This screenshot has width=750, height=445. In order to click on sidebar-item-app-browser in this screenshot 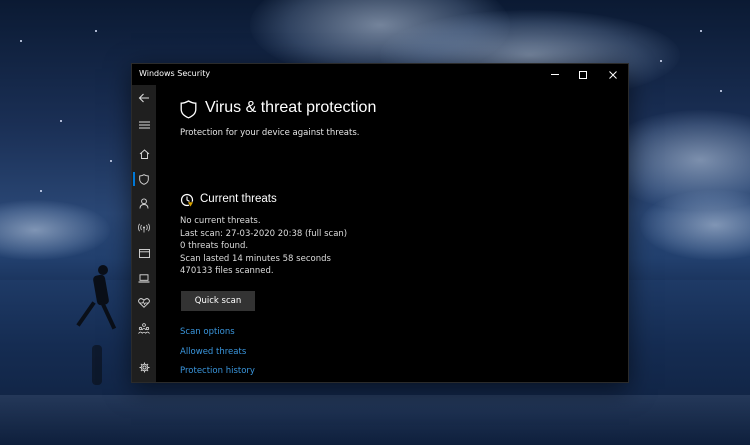, I will do `click(144, 253)`.